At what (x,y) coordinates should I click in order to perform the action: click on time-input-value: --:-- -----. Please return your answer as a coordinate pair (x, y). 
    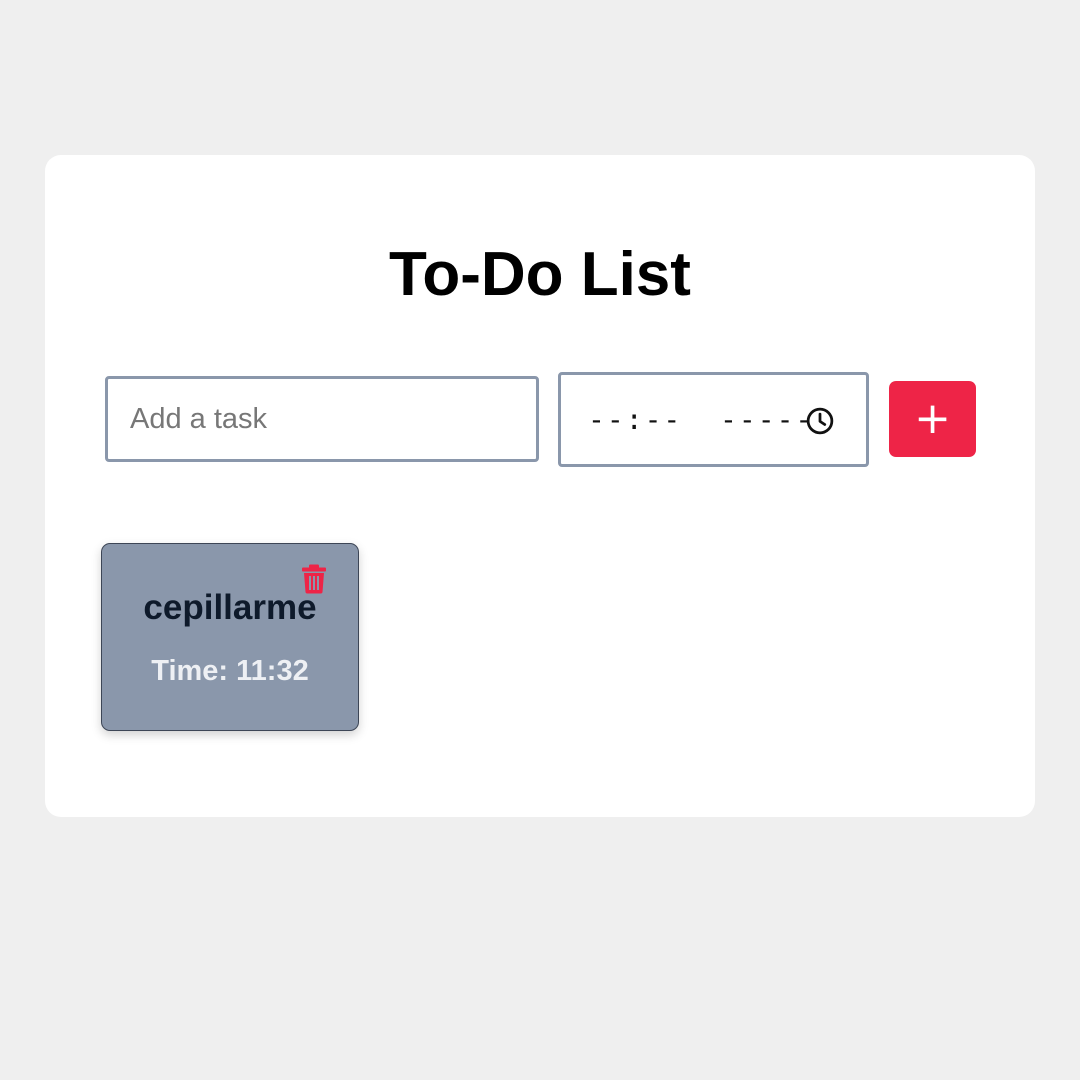
    Looking at the image, I should click on (701, 419).